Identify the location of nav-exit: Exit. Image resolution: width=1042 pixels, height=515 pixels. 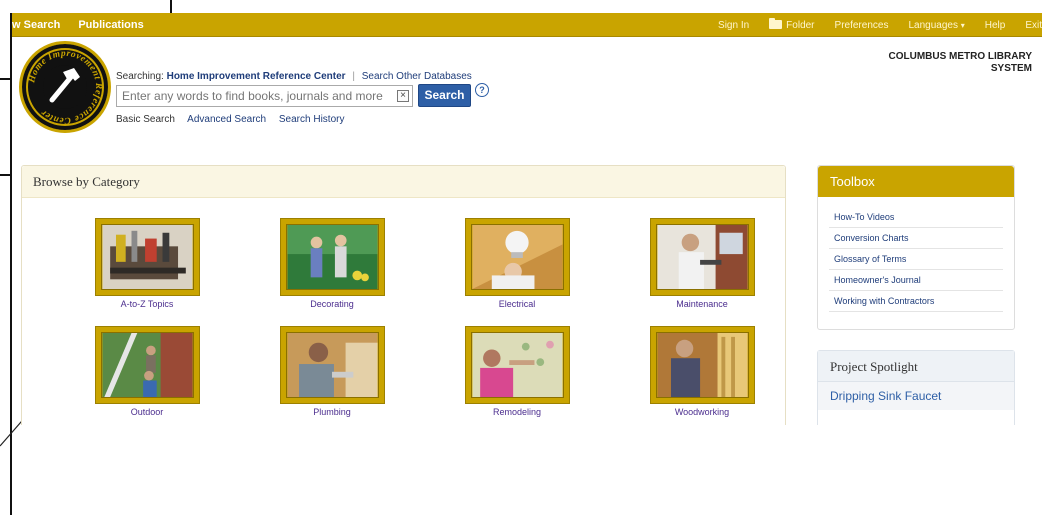
(1033, 25).